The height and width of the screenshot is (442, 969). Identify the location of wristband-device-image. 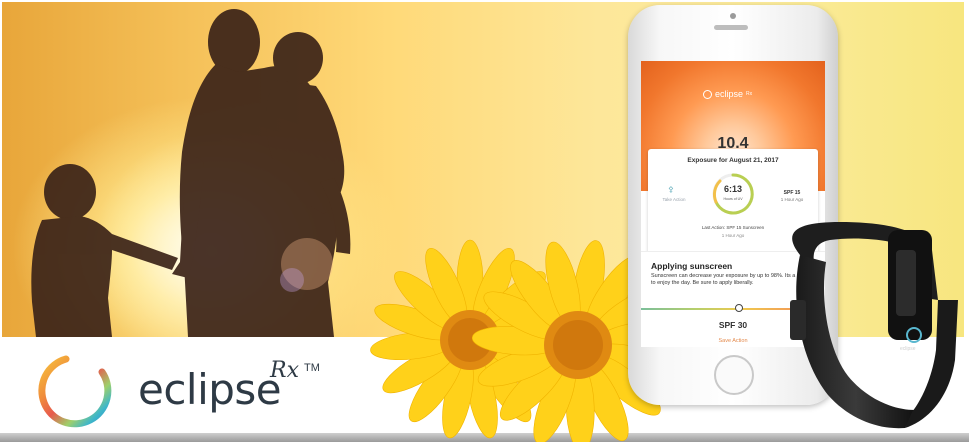
(874, 325).